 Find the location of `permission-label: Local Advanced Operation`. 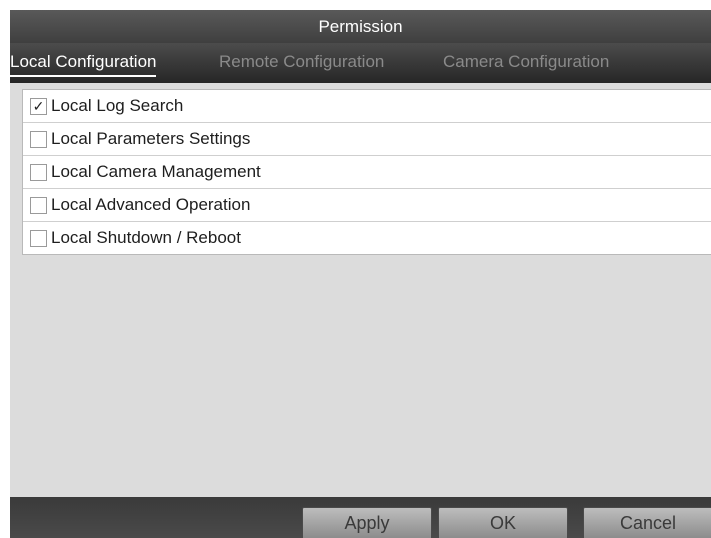

permission-label: Local Advanced Operation is located at coordinates (151, 204).